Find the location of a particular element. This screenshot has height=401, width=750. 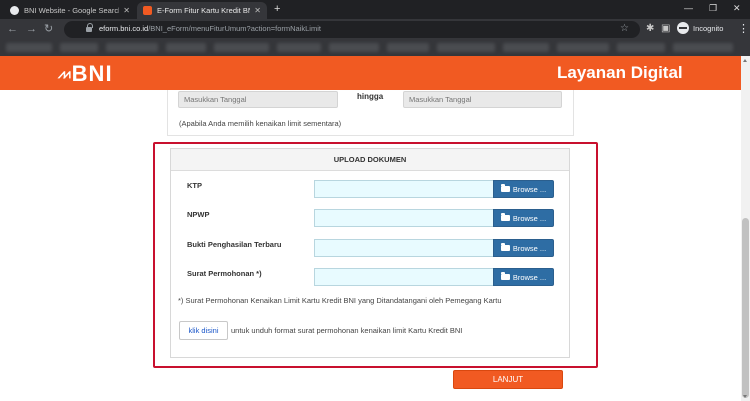

reload-icon: ↻ is located at coordinates (48, 29).